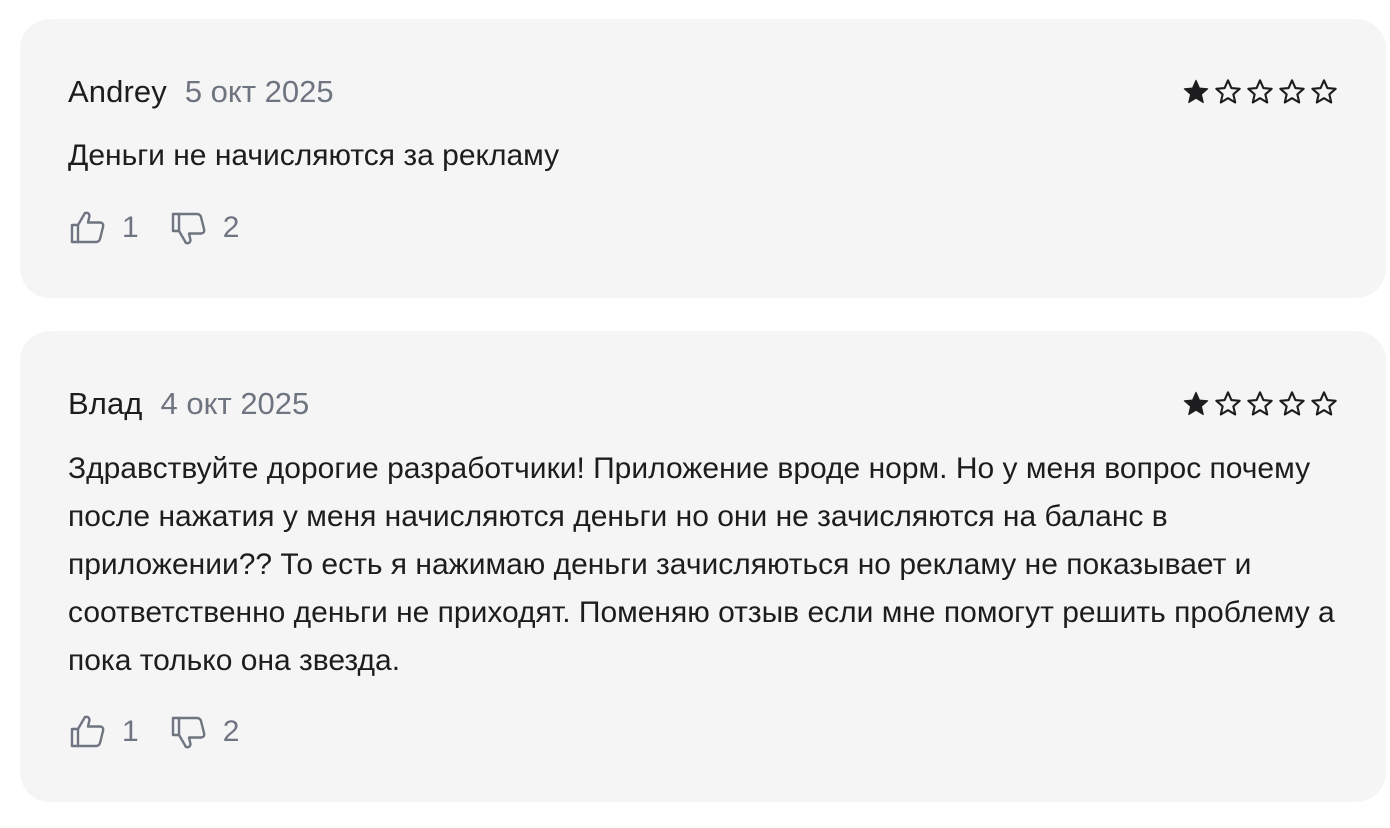  What do you see at coordinates (703, 404) in the screenshot?
I see `review-header: Влад 4 окт 2025` at bounding box center [703, 404].